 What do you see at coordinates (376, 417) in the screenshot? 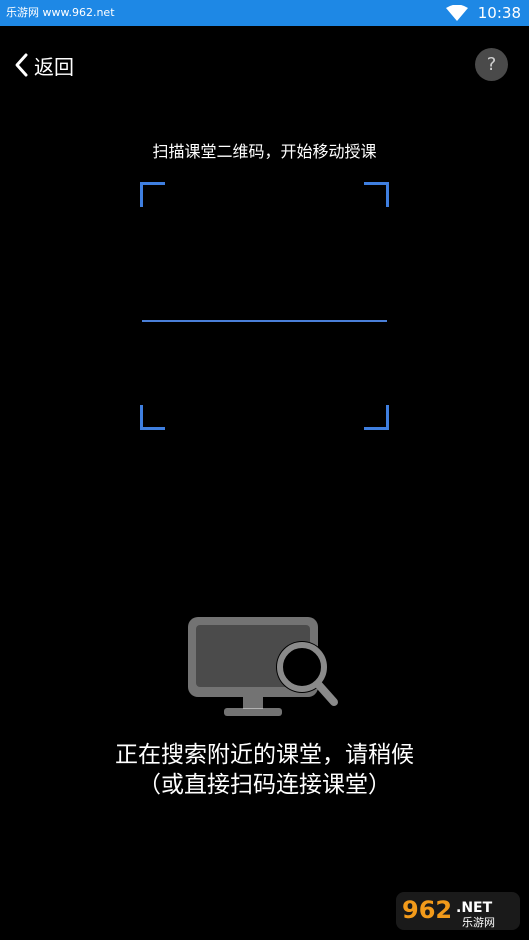
I see `scan-corner-bottom-right` at bounding box center [376, 417].